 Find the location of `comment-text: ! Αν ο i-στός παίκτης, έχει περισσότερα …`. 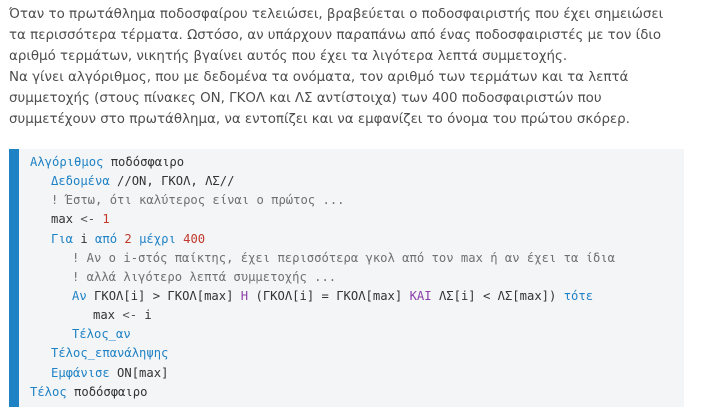

comment-text: ! Αν ο i-στός παίκτης, έχει περισσότερα … is located at coordinates (343, 257).